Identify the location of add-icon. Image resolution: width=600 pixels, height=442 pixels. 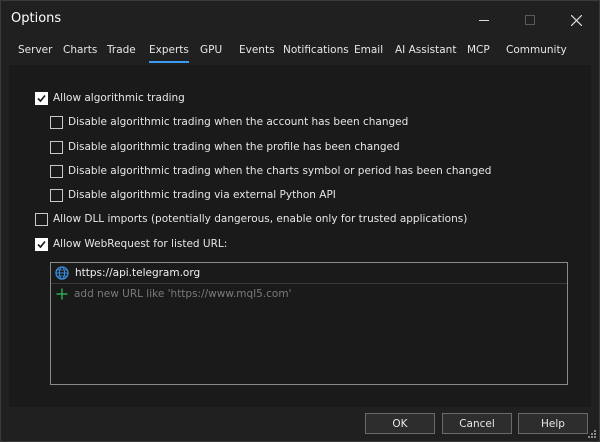
(62, 294).